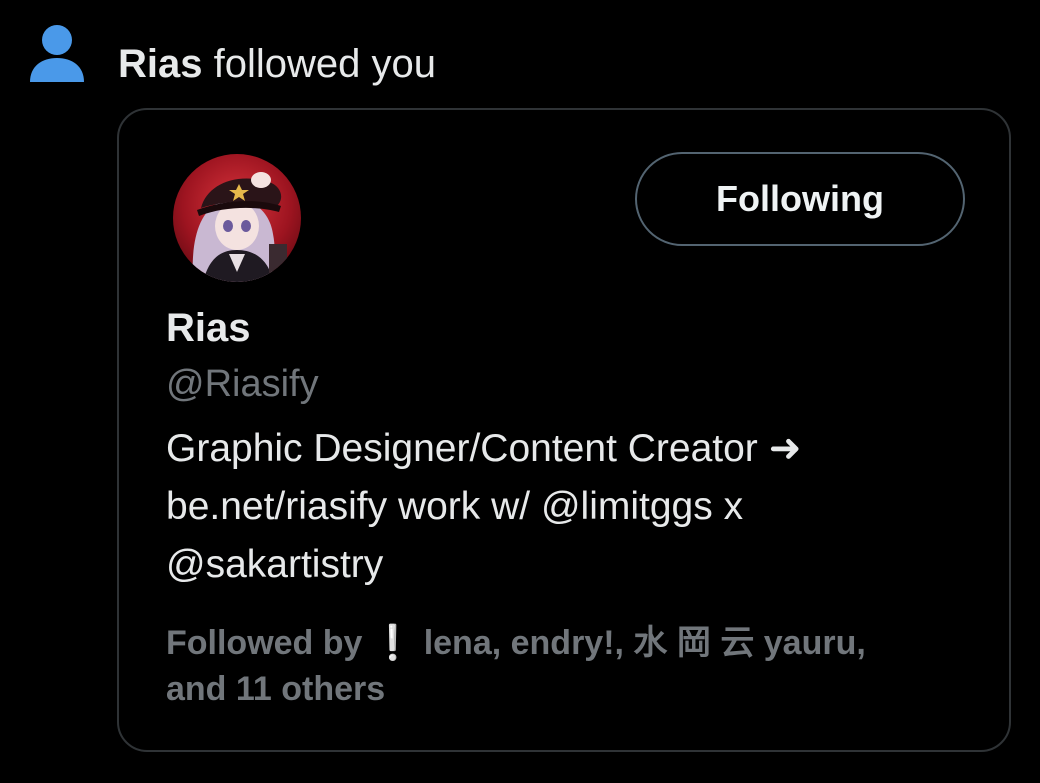 This screenshot has height=783, width=1040. I want to click on followed-by-prefix: Followed by, so click(264, 643).